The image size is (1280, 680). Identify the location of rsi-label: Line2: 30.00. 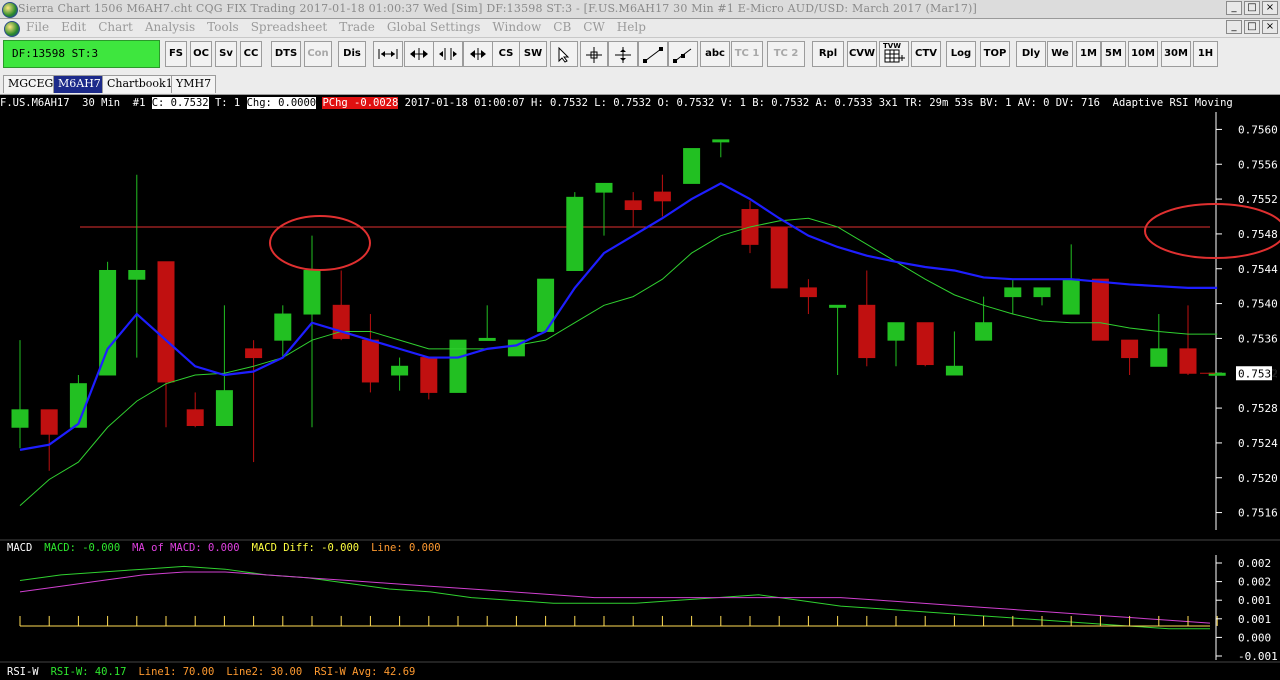
(264, 672).